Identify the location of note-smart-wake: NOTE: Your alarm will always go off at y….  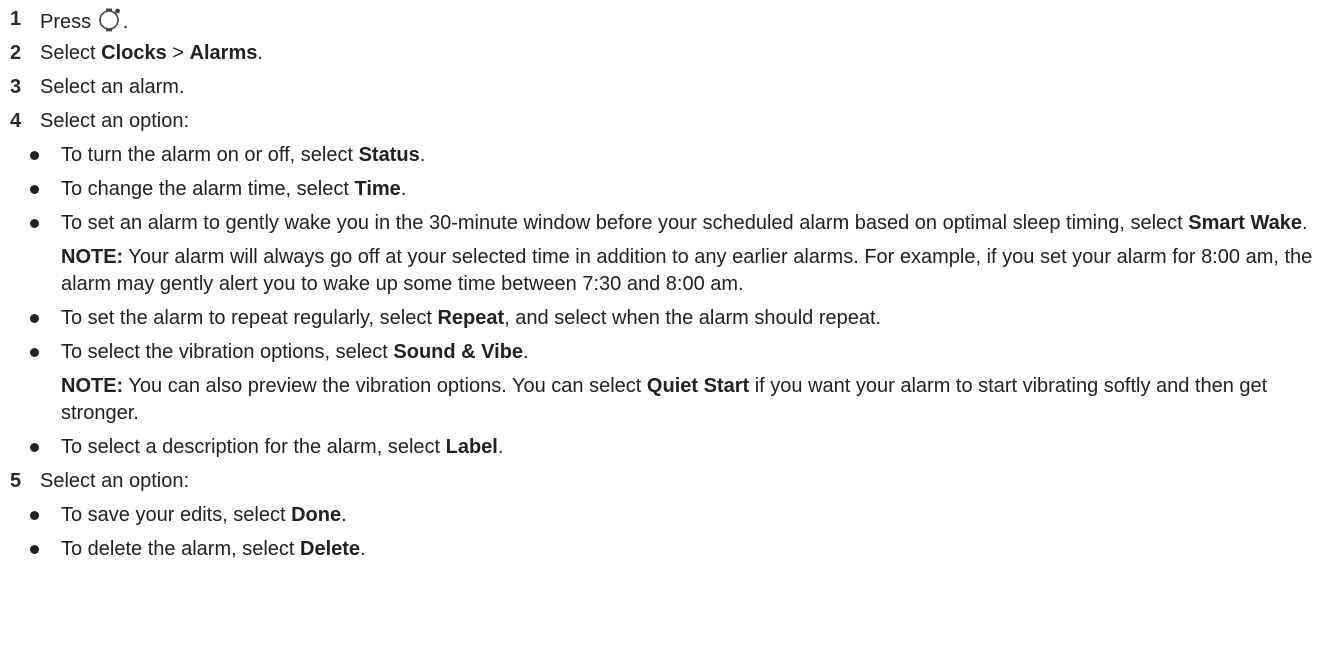
(666, 271).